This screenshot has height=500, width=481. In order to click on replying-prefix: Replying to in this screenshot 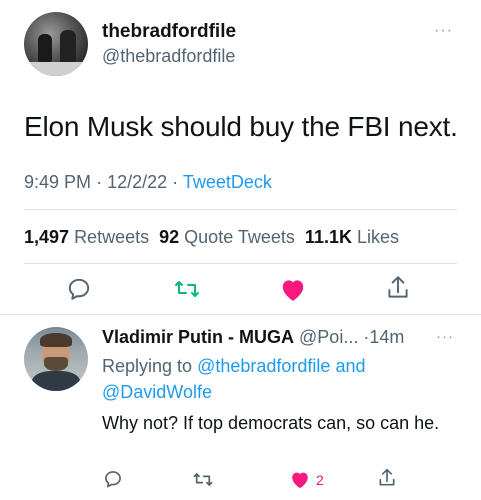, I will do `click(147, 366)`.